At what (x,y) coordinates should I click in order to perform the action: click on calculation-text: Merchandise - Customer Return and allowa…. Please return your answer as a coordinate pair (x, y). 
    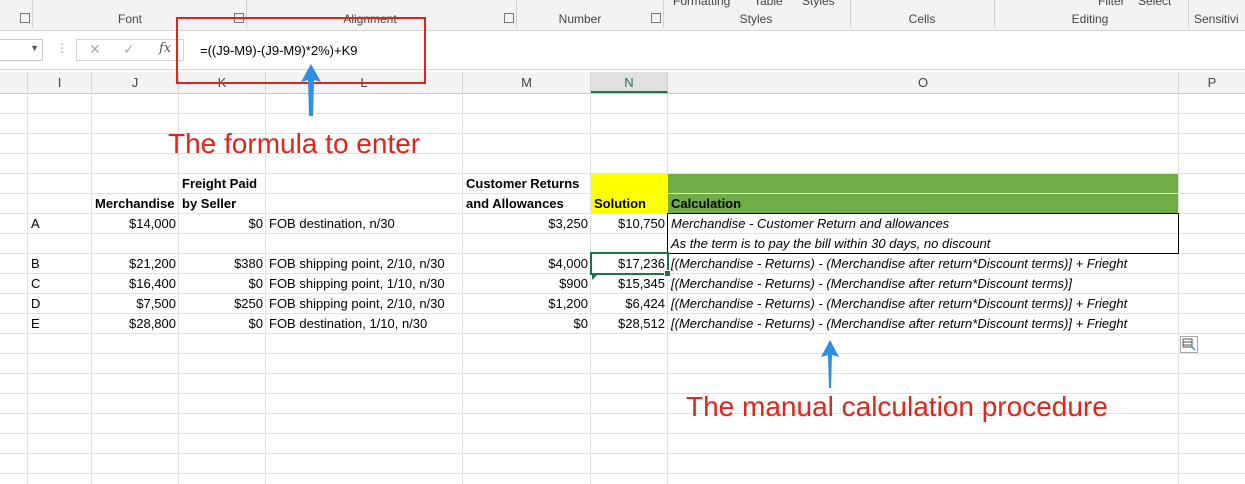
    Looking at the image, I should click on (810, 224).